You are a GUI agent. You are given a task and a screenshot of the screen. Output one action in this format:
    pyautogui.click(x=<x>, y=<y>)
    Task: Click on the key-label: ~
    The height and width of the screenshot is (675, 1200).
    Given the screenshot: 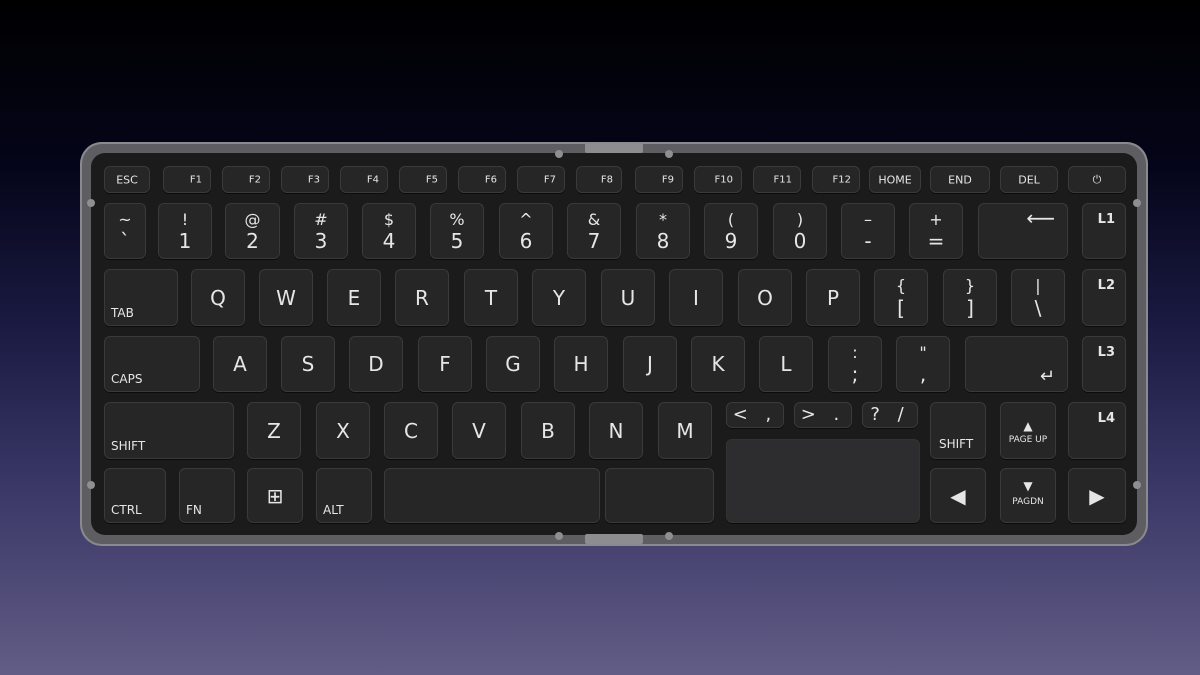 What is the action you would take?
    pyautogui.click(x=125, y=219)
    